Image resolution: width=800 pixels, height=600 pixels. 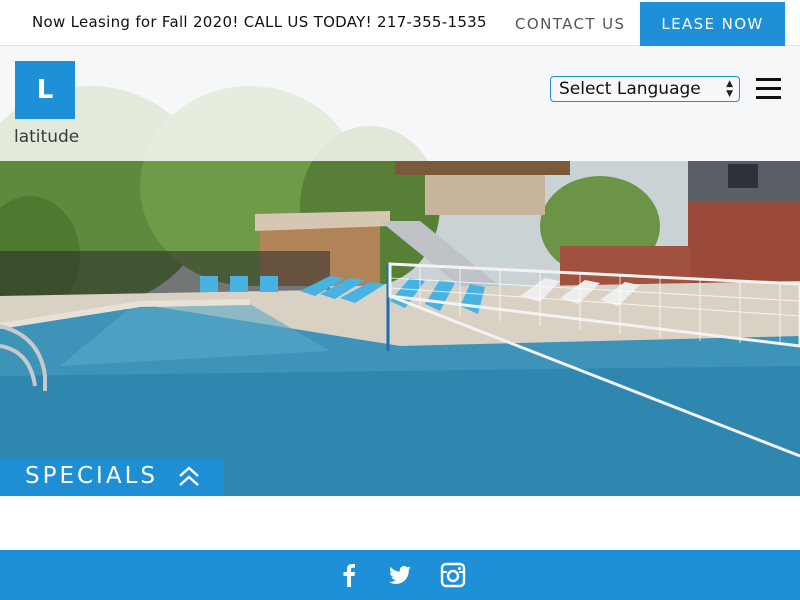 What do you see at coordinates (189, 476) in the screenshot?
I see `double-chevron-up-icon` at bounding box center [189, 476].